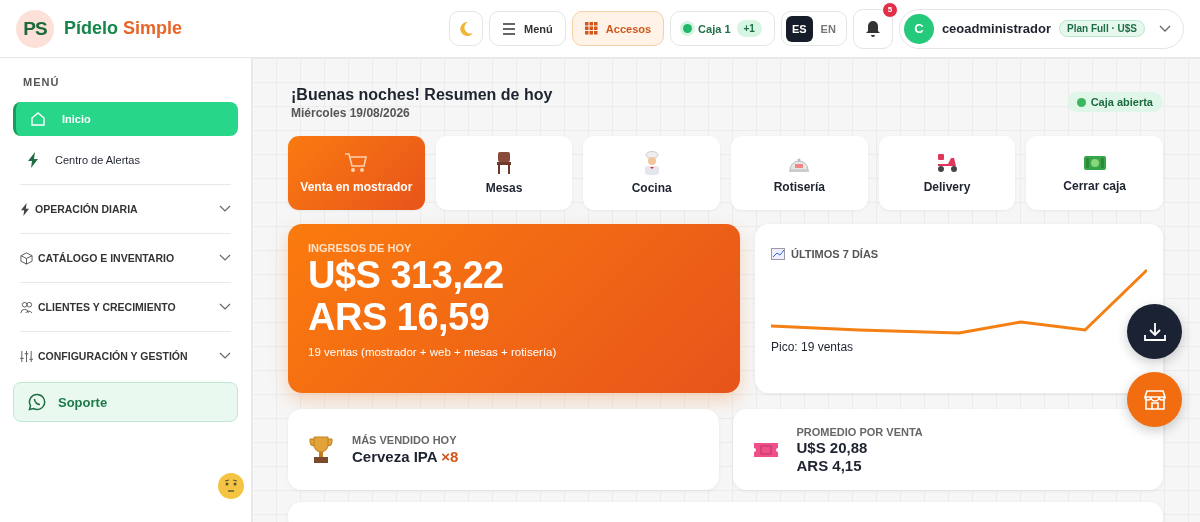  Describe the element at coordinates (26, 307) in the screenshot. I see `people-icon` at that location.